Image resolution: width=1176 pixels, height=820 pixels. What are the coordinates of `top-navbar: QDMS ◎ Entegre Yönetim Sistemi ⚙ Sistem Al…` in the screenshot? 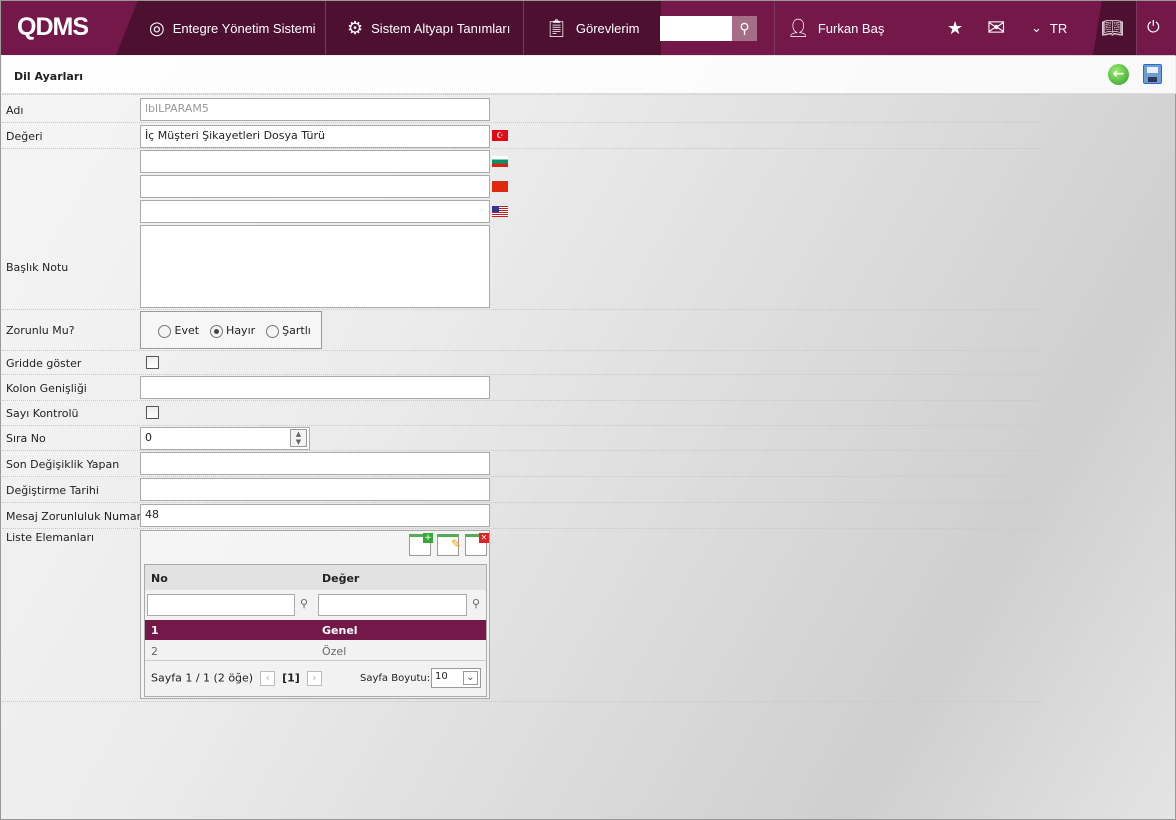 It's located at (588, 28).